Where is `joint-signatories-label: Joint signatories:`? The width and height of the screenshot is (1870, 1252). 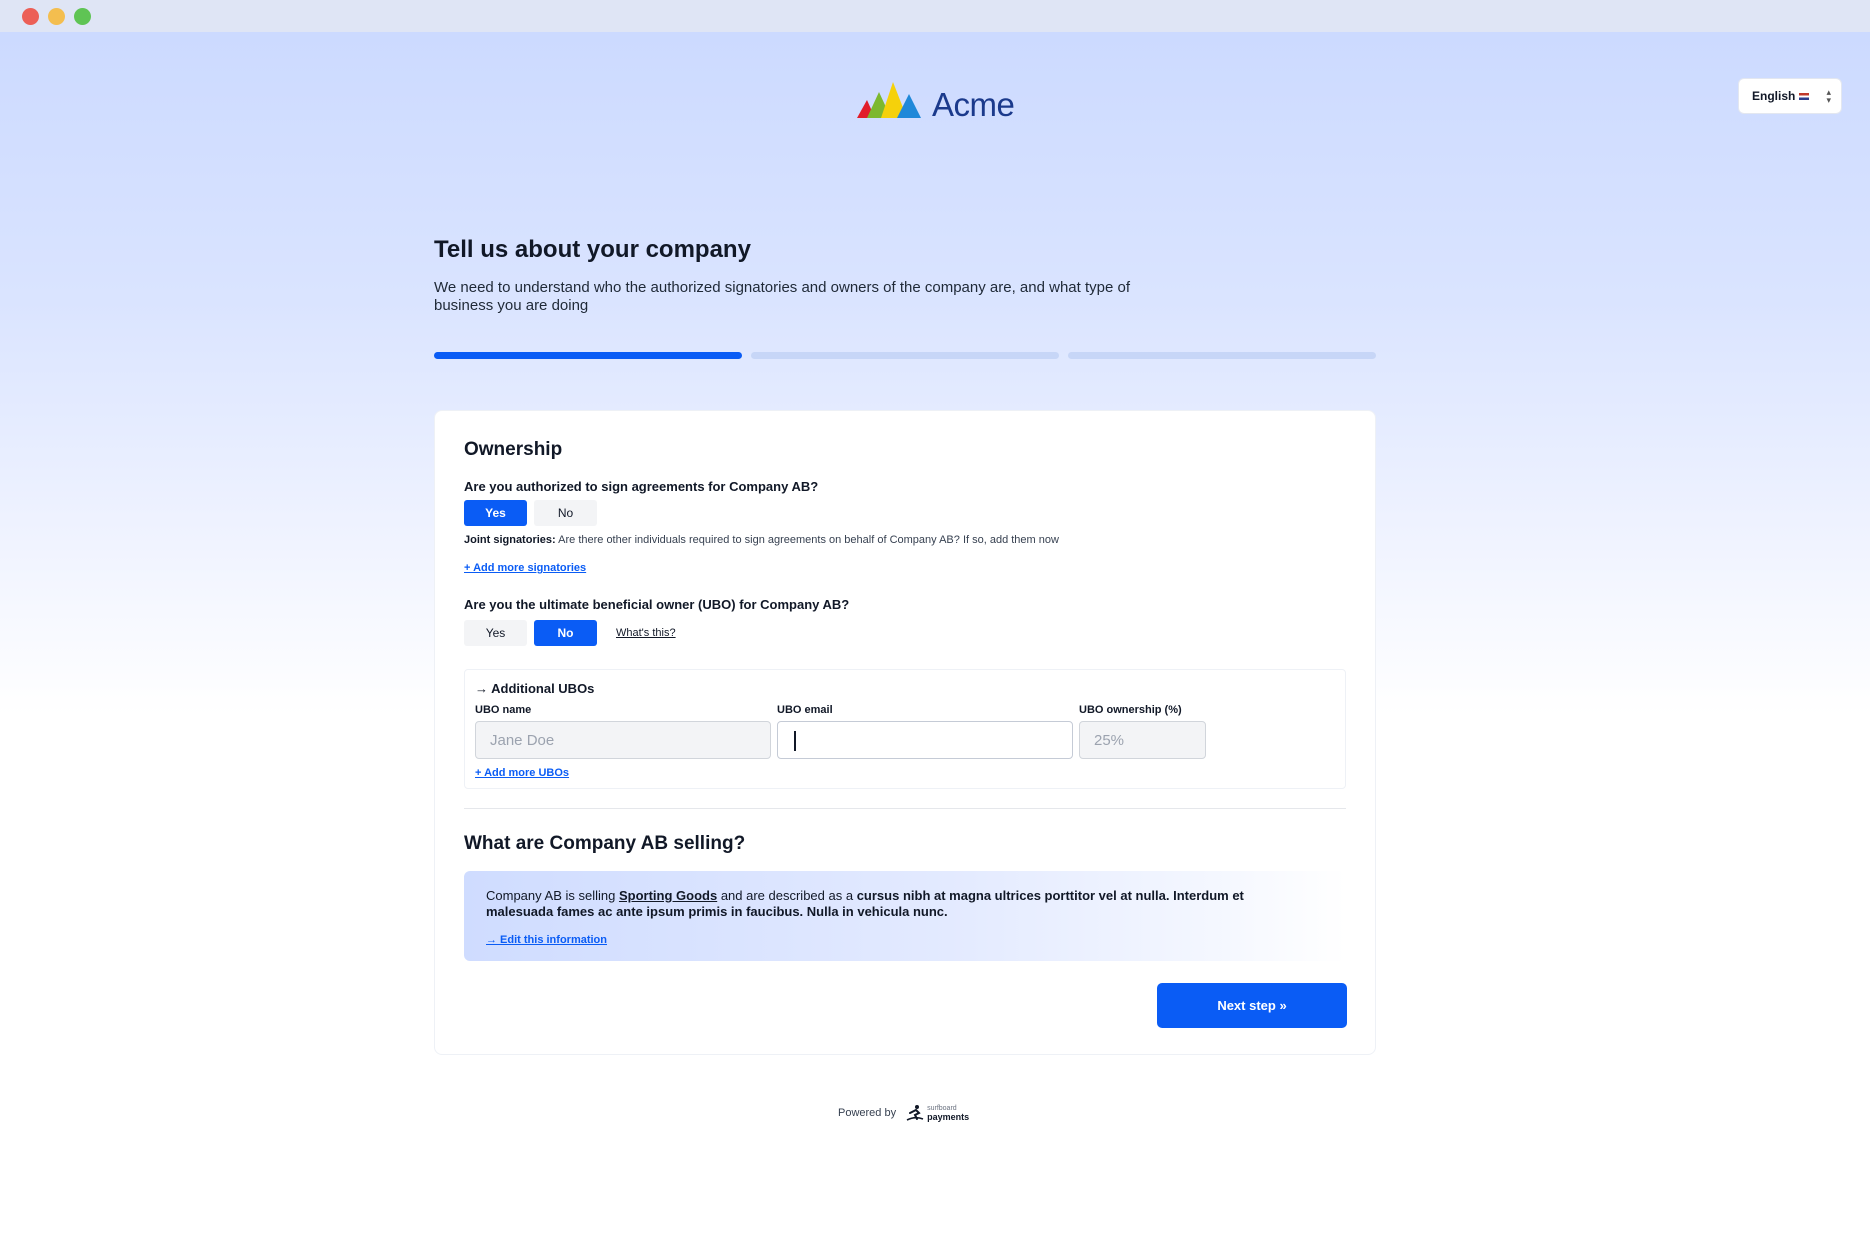
joint-signatories-label: Joint signatories: is located at coordinates (510, 540).